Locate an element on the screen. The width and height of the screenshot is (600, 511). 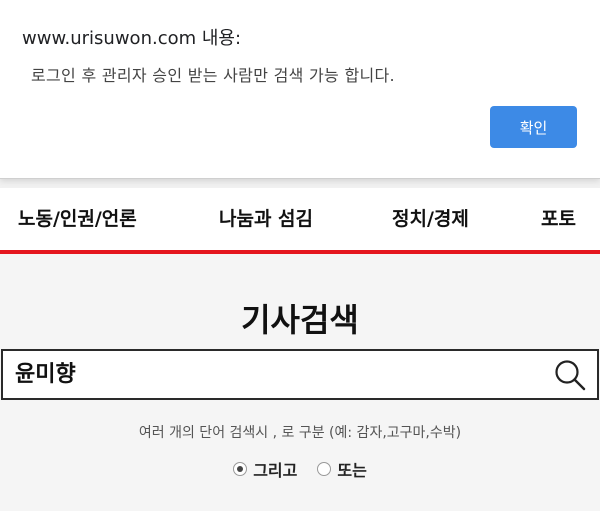
dialog-title: www.urisuwon.com 내용: is located at coordinates (132, 38).